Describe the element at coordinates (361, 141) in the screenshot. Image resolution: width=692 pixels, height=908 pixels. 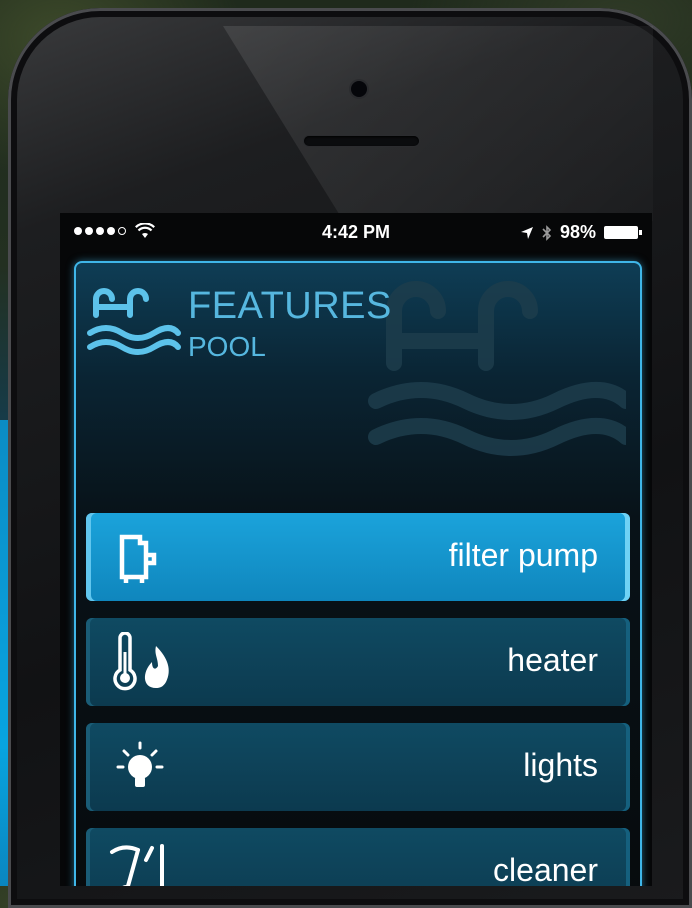
I see `earpiece-speaker` at that location.